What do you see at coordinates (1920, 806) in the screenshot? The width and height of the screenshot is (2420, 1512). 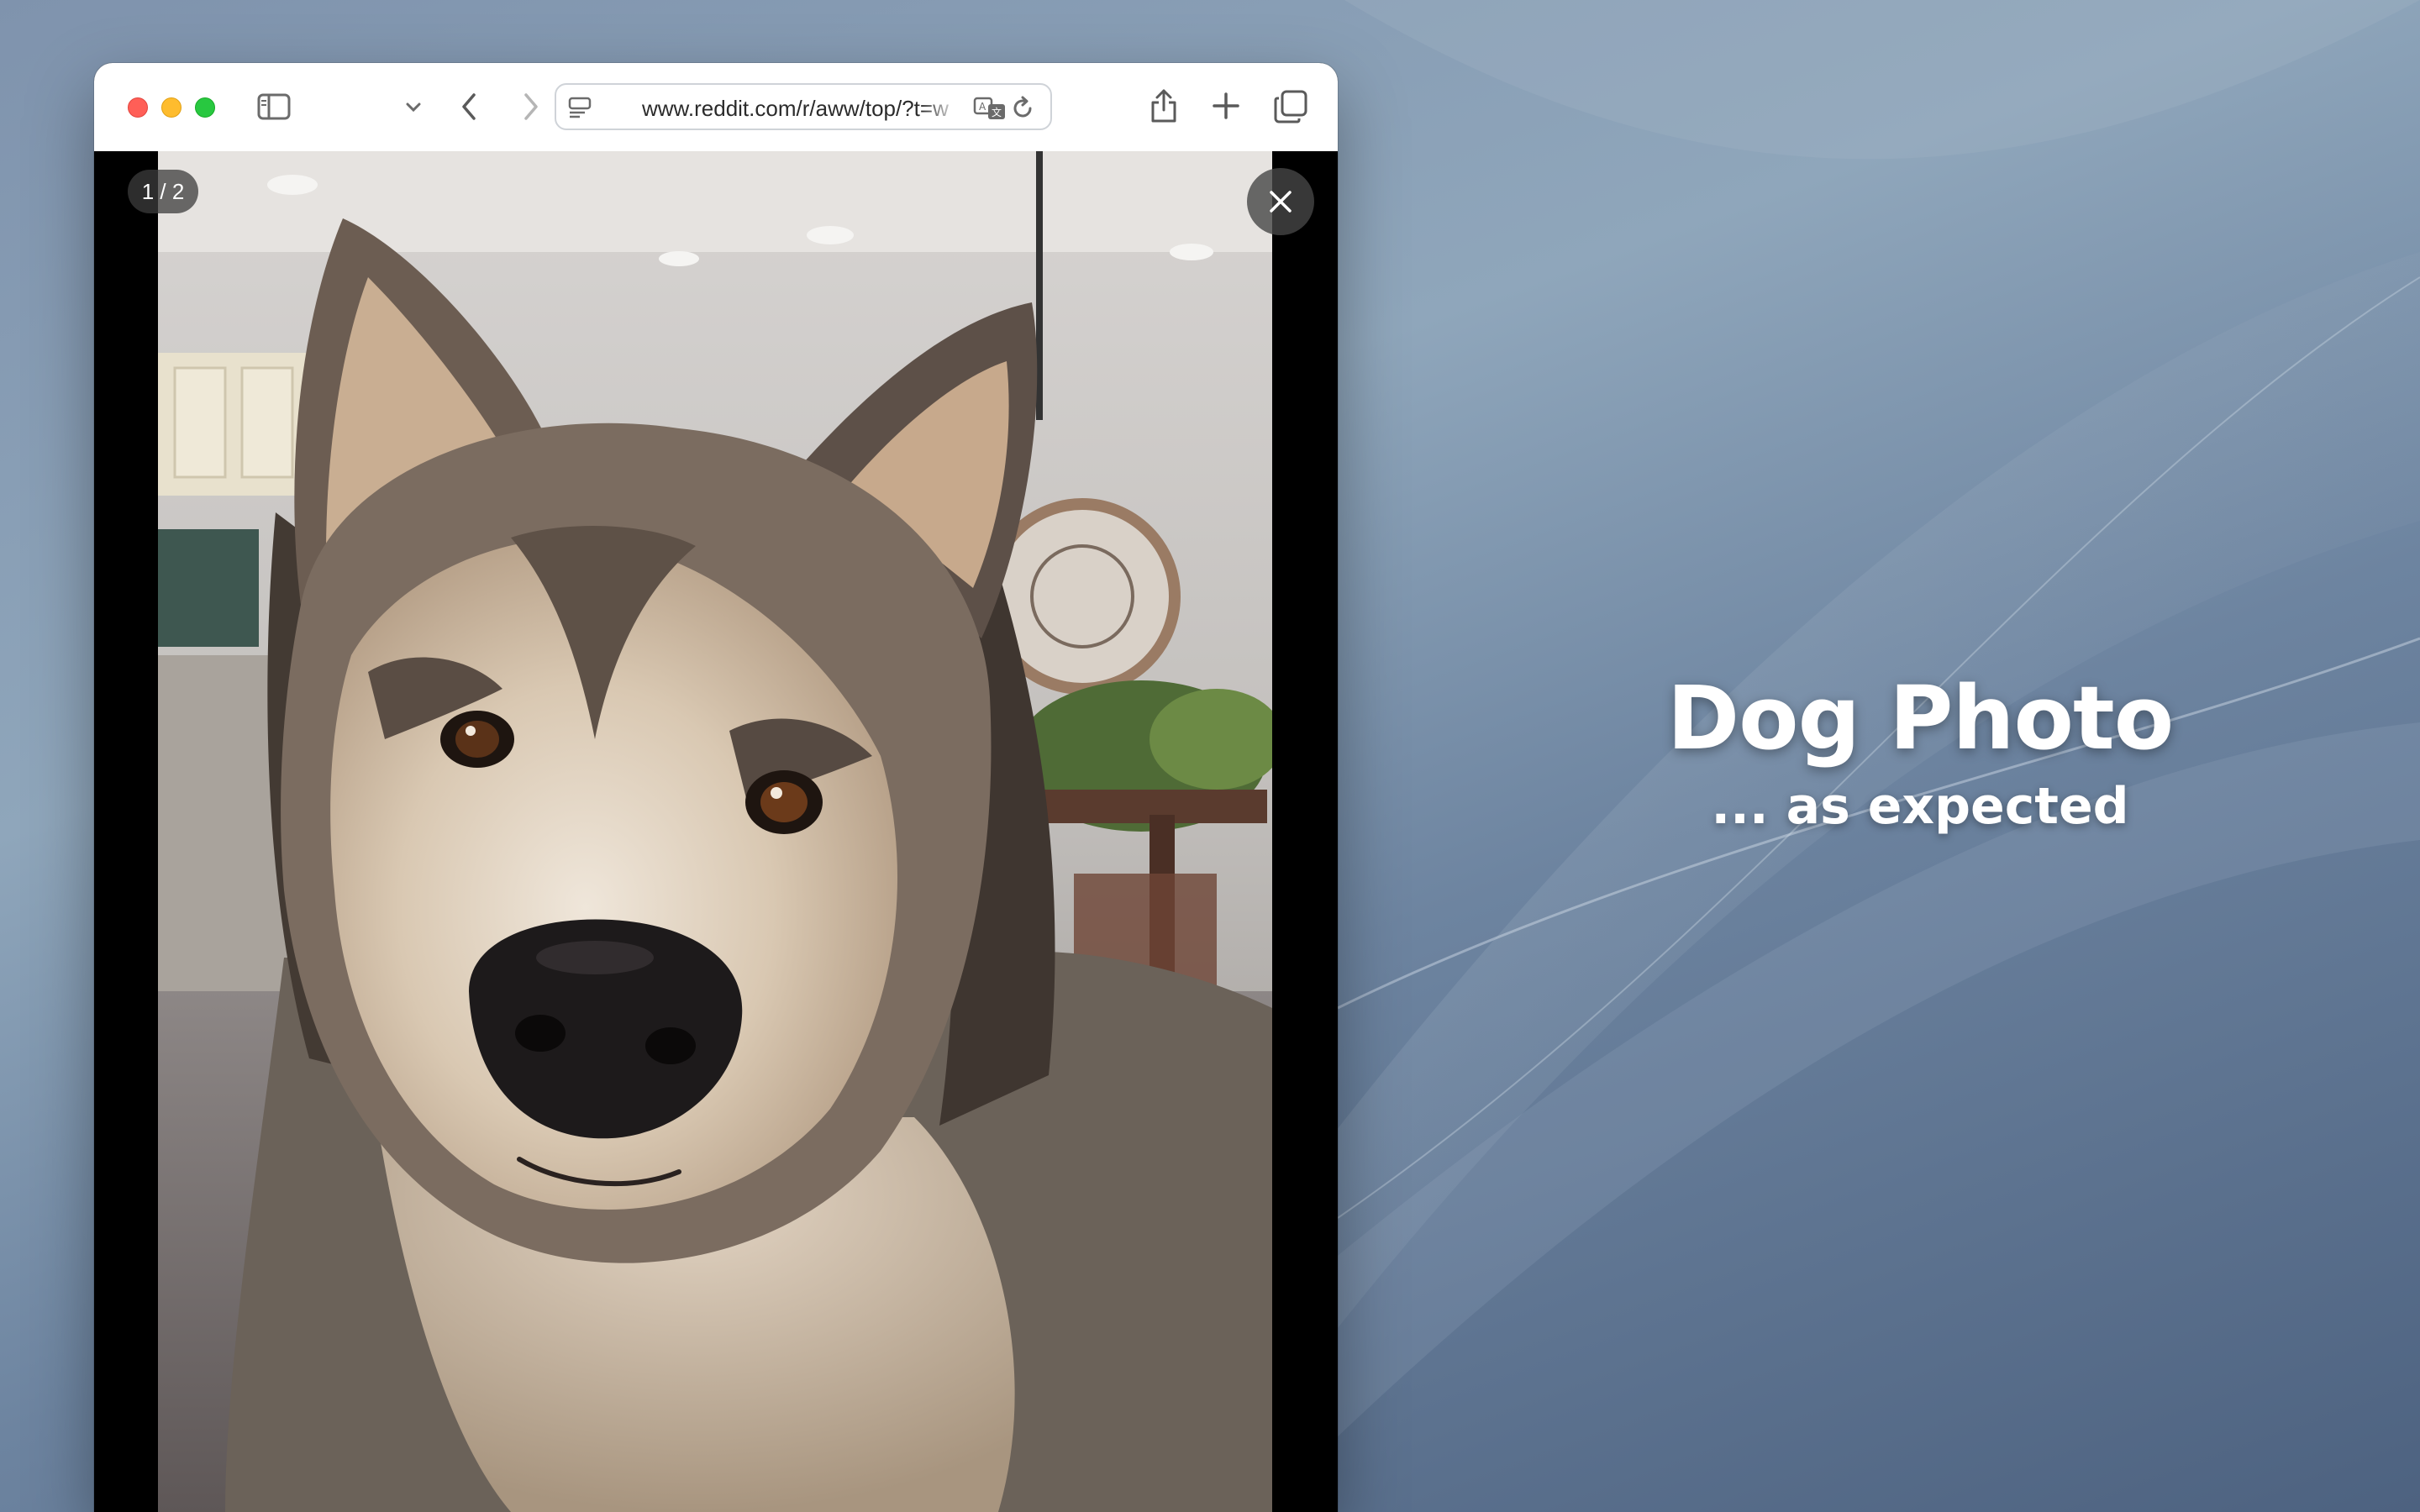 I see `caption-subtitle: ... as expected` at bounding box center [1920, 806].